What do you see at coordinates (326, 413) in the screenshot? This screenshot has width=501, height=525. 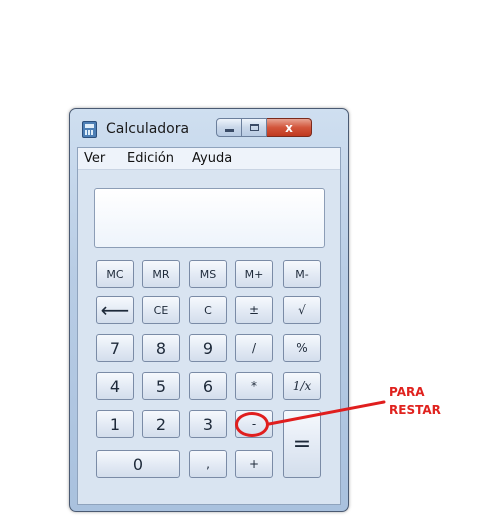 I see `annotation-arrow-line` at bounding box center [326, 413].